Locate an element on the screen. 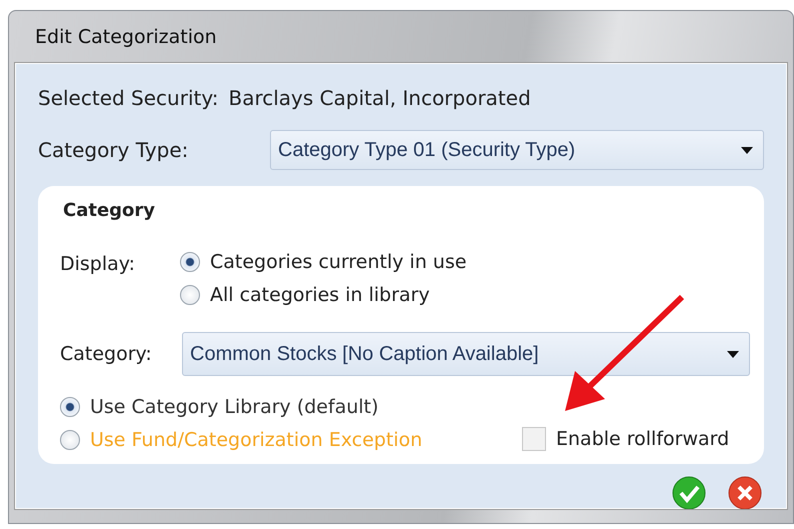 This screenshot has height=529, width=794. radio-label: All categories in library is located at coordinates (320, 295).